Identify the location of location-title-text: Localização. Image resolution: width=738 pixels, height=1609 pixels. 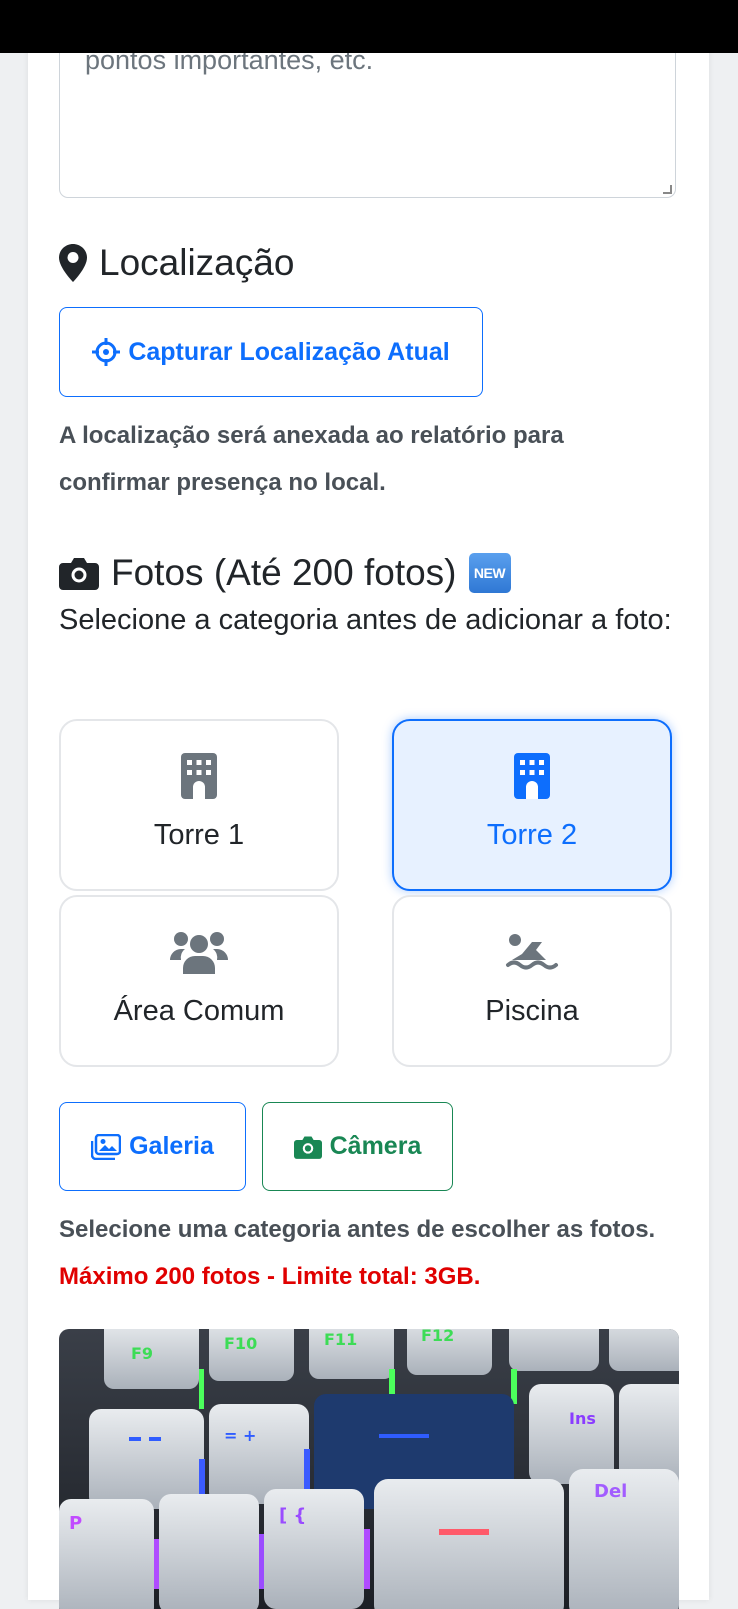
(197, 262).